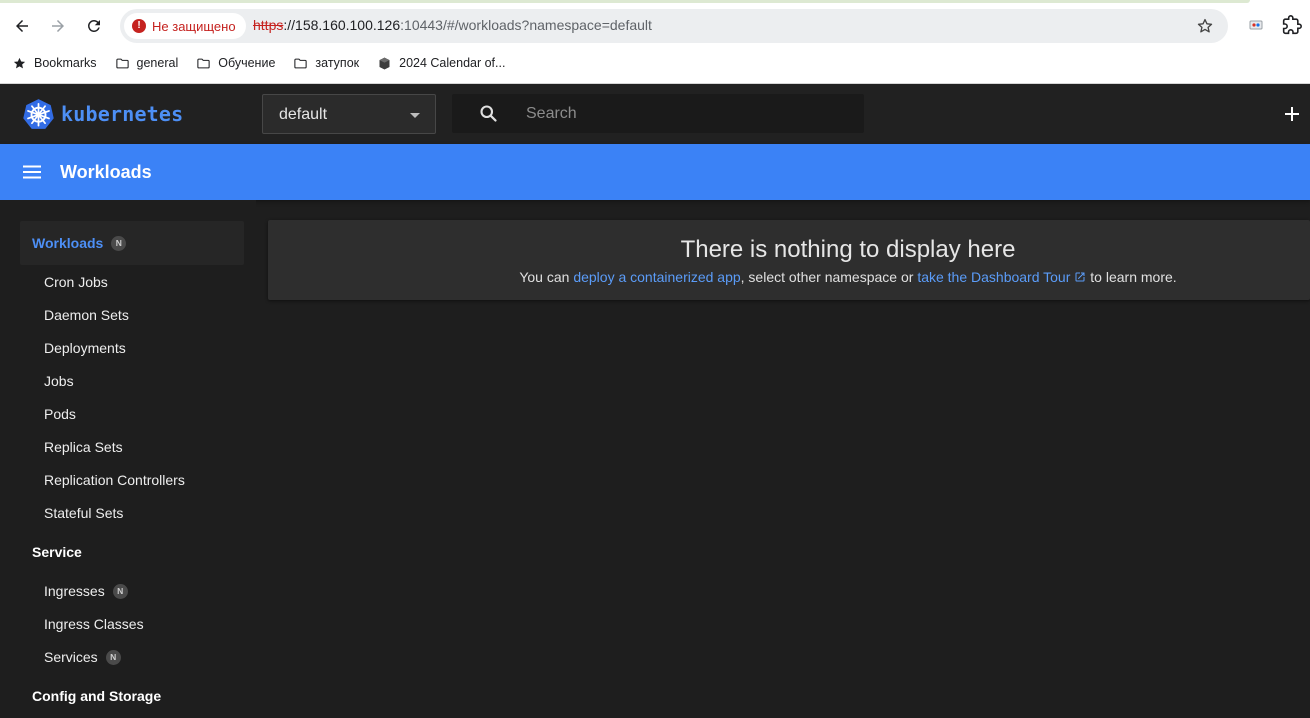 This screenshot has width=1310, height=718. I want to click on bookmark-item-bookmarks: Bookmarks, so click(54, 63).